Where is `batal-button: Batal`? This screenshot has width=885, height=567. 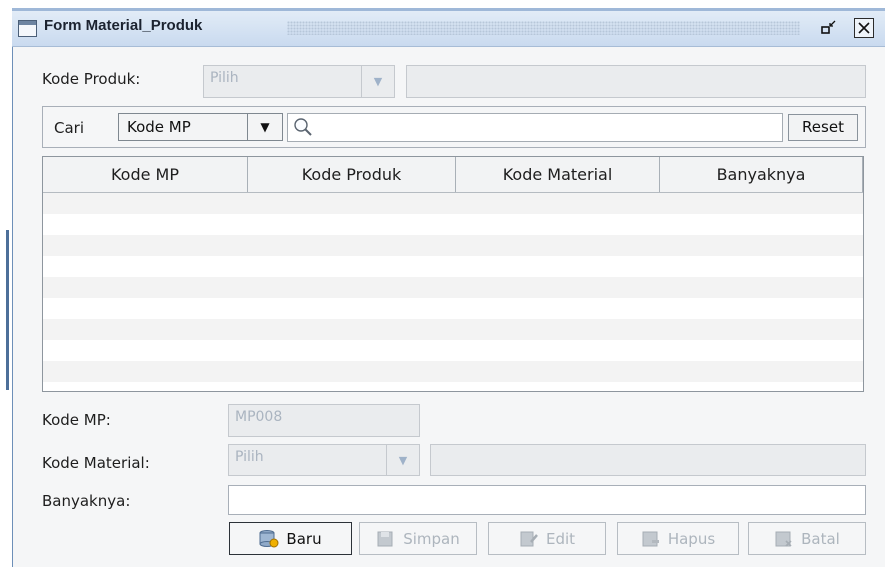 batal-button: Batal is located at coordinates (807, 538).